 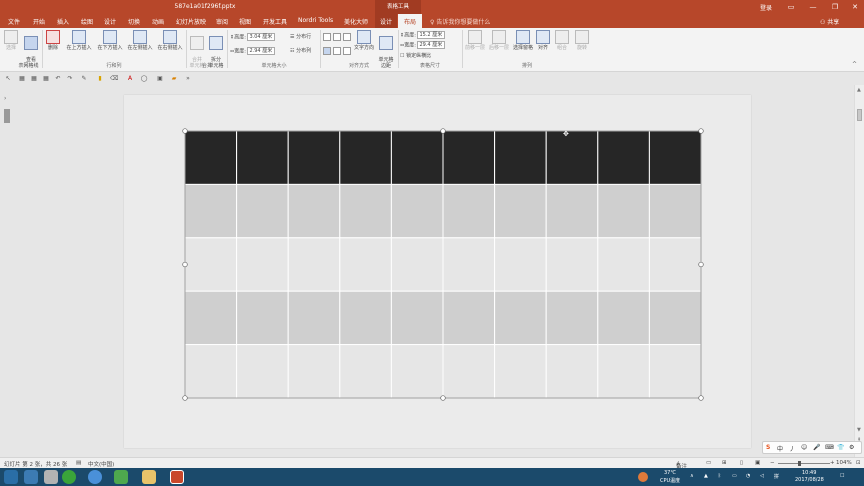 I want to click on scroll-thumb, so click(x=859, y=115).